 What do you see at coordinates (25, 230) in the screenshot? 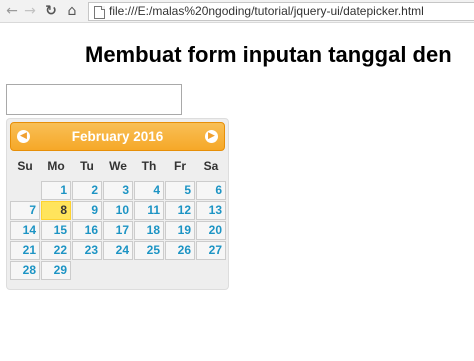
I see `calendar-day: 14` at bounding box center [25, 230].